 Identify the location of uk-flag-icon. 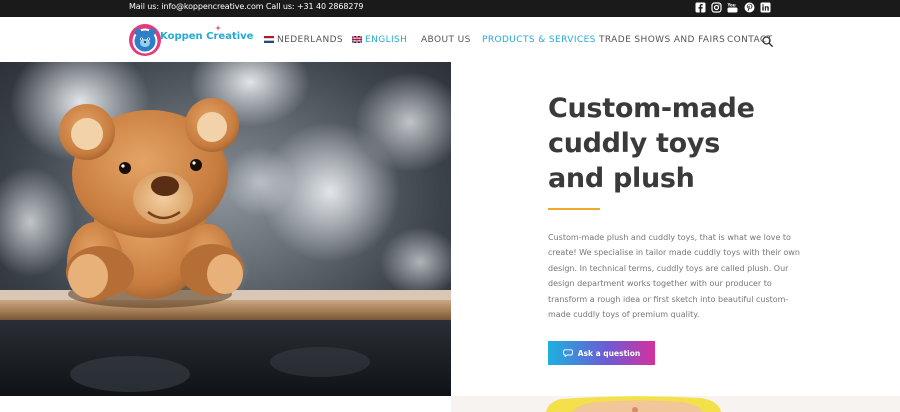
(357, 39).